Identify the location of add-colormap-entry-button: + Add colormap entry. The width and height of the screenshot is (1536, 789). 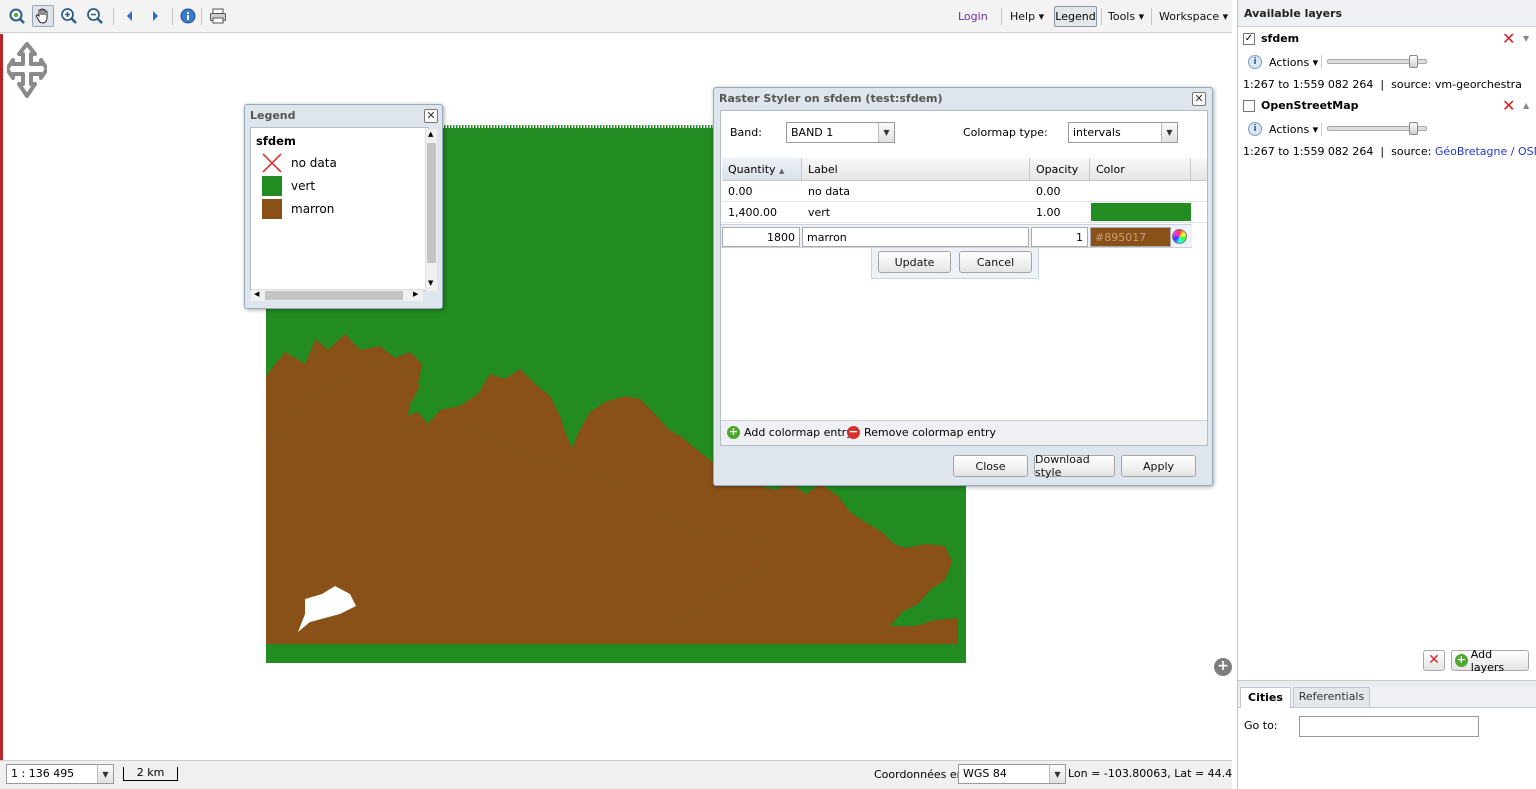
(790, 432).